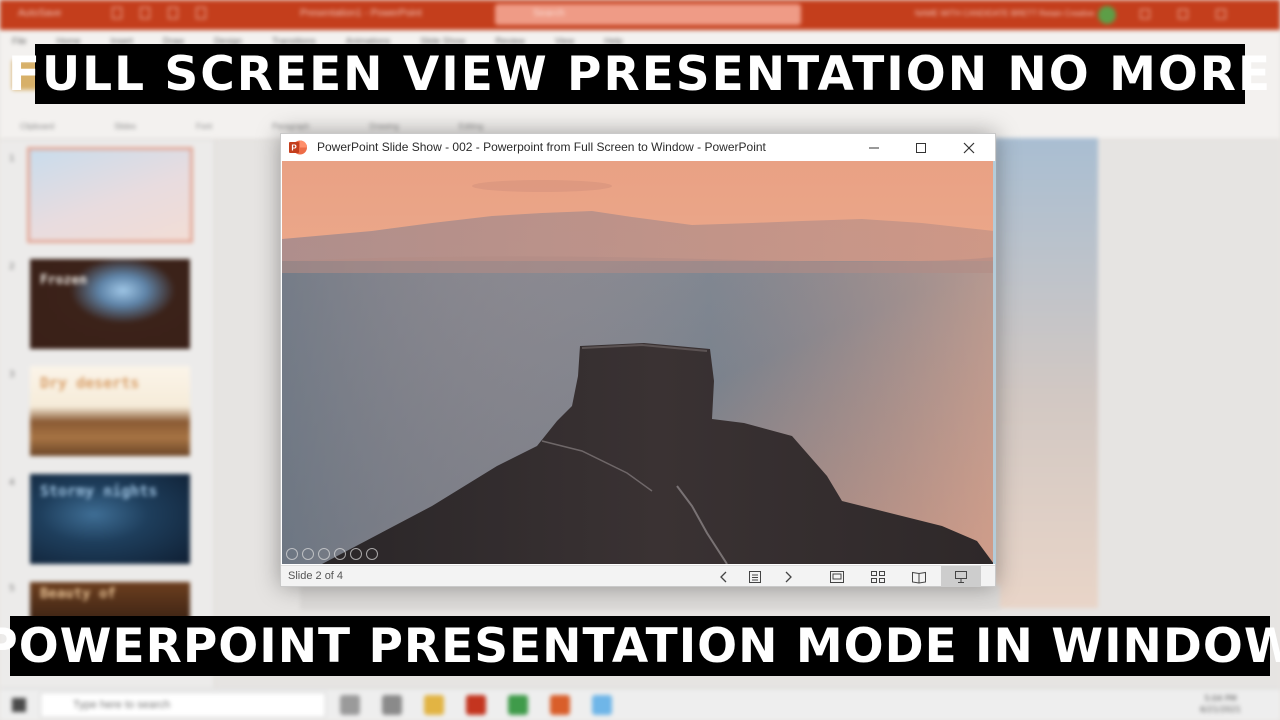 This screenshot has width=1280, height=720. What do you see at coordinates (145, 13) in the screenshot?
I see `undo-icon` at bounding box center [145, 13].